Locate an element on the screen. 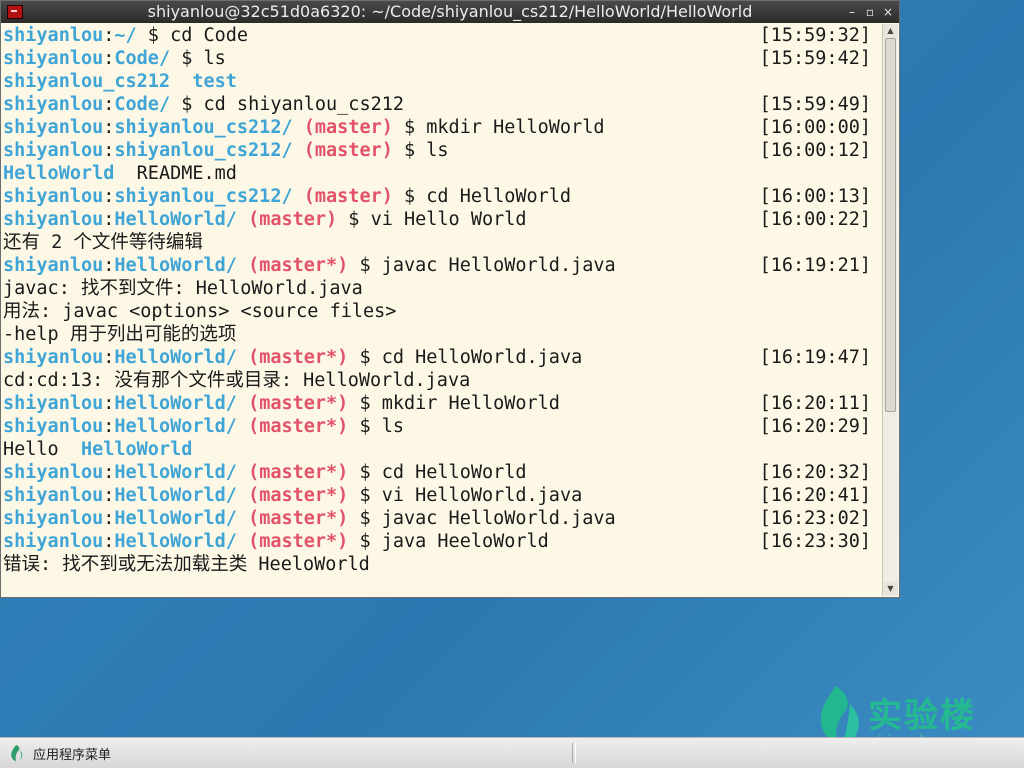 This screenshot has height=768, width=1024. prompt-directory: Code/ is located at coordinates (142, 58).